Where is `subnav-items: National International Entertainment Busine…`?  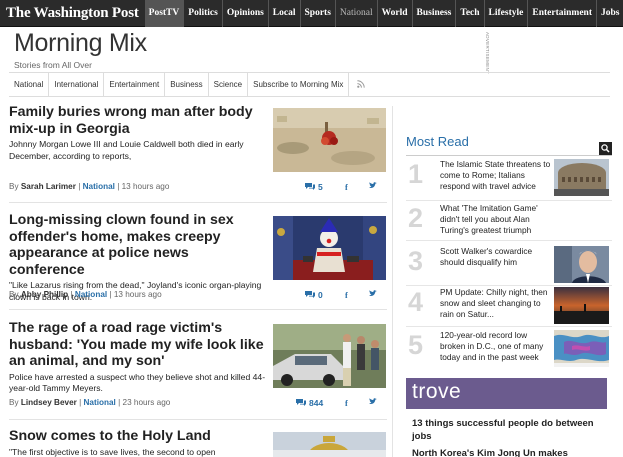
subnav-items: National International Entertainment Busine… is located at coordinates (179, 84).